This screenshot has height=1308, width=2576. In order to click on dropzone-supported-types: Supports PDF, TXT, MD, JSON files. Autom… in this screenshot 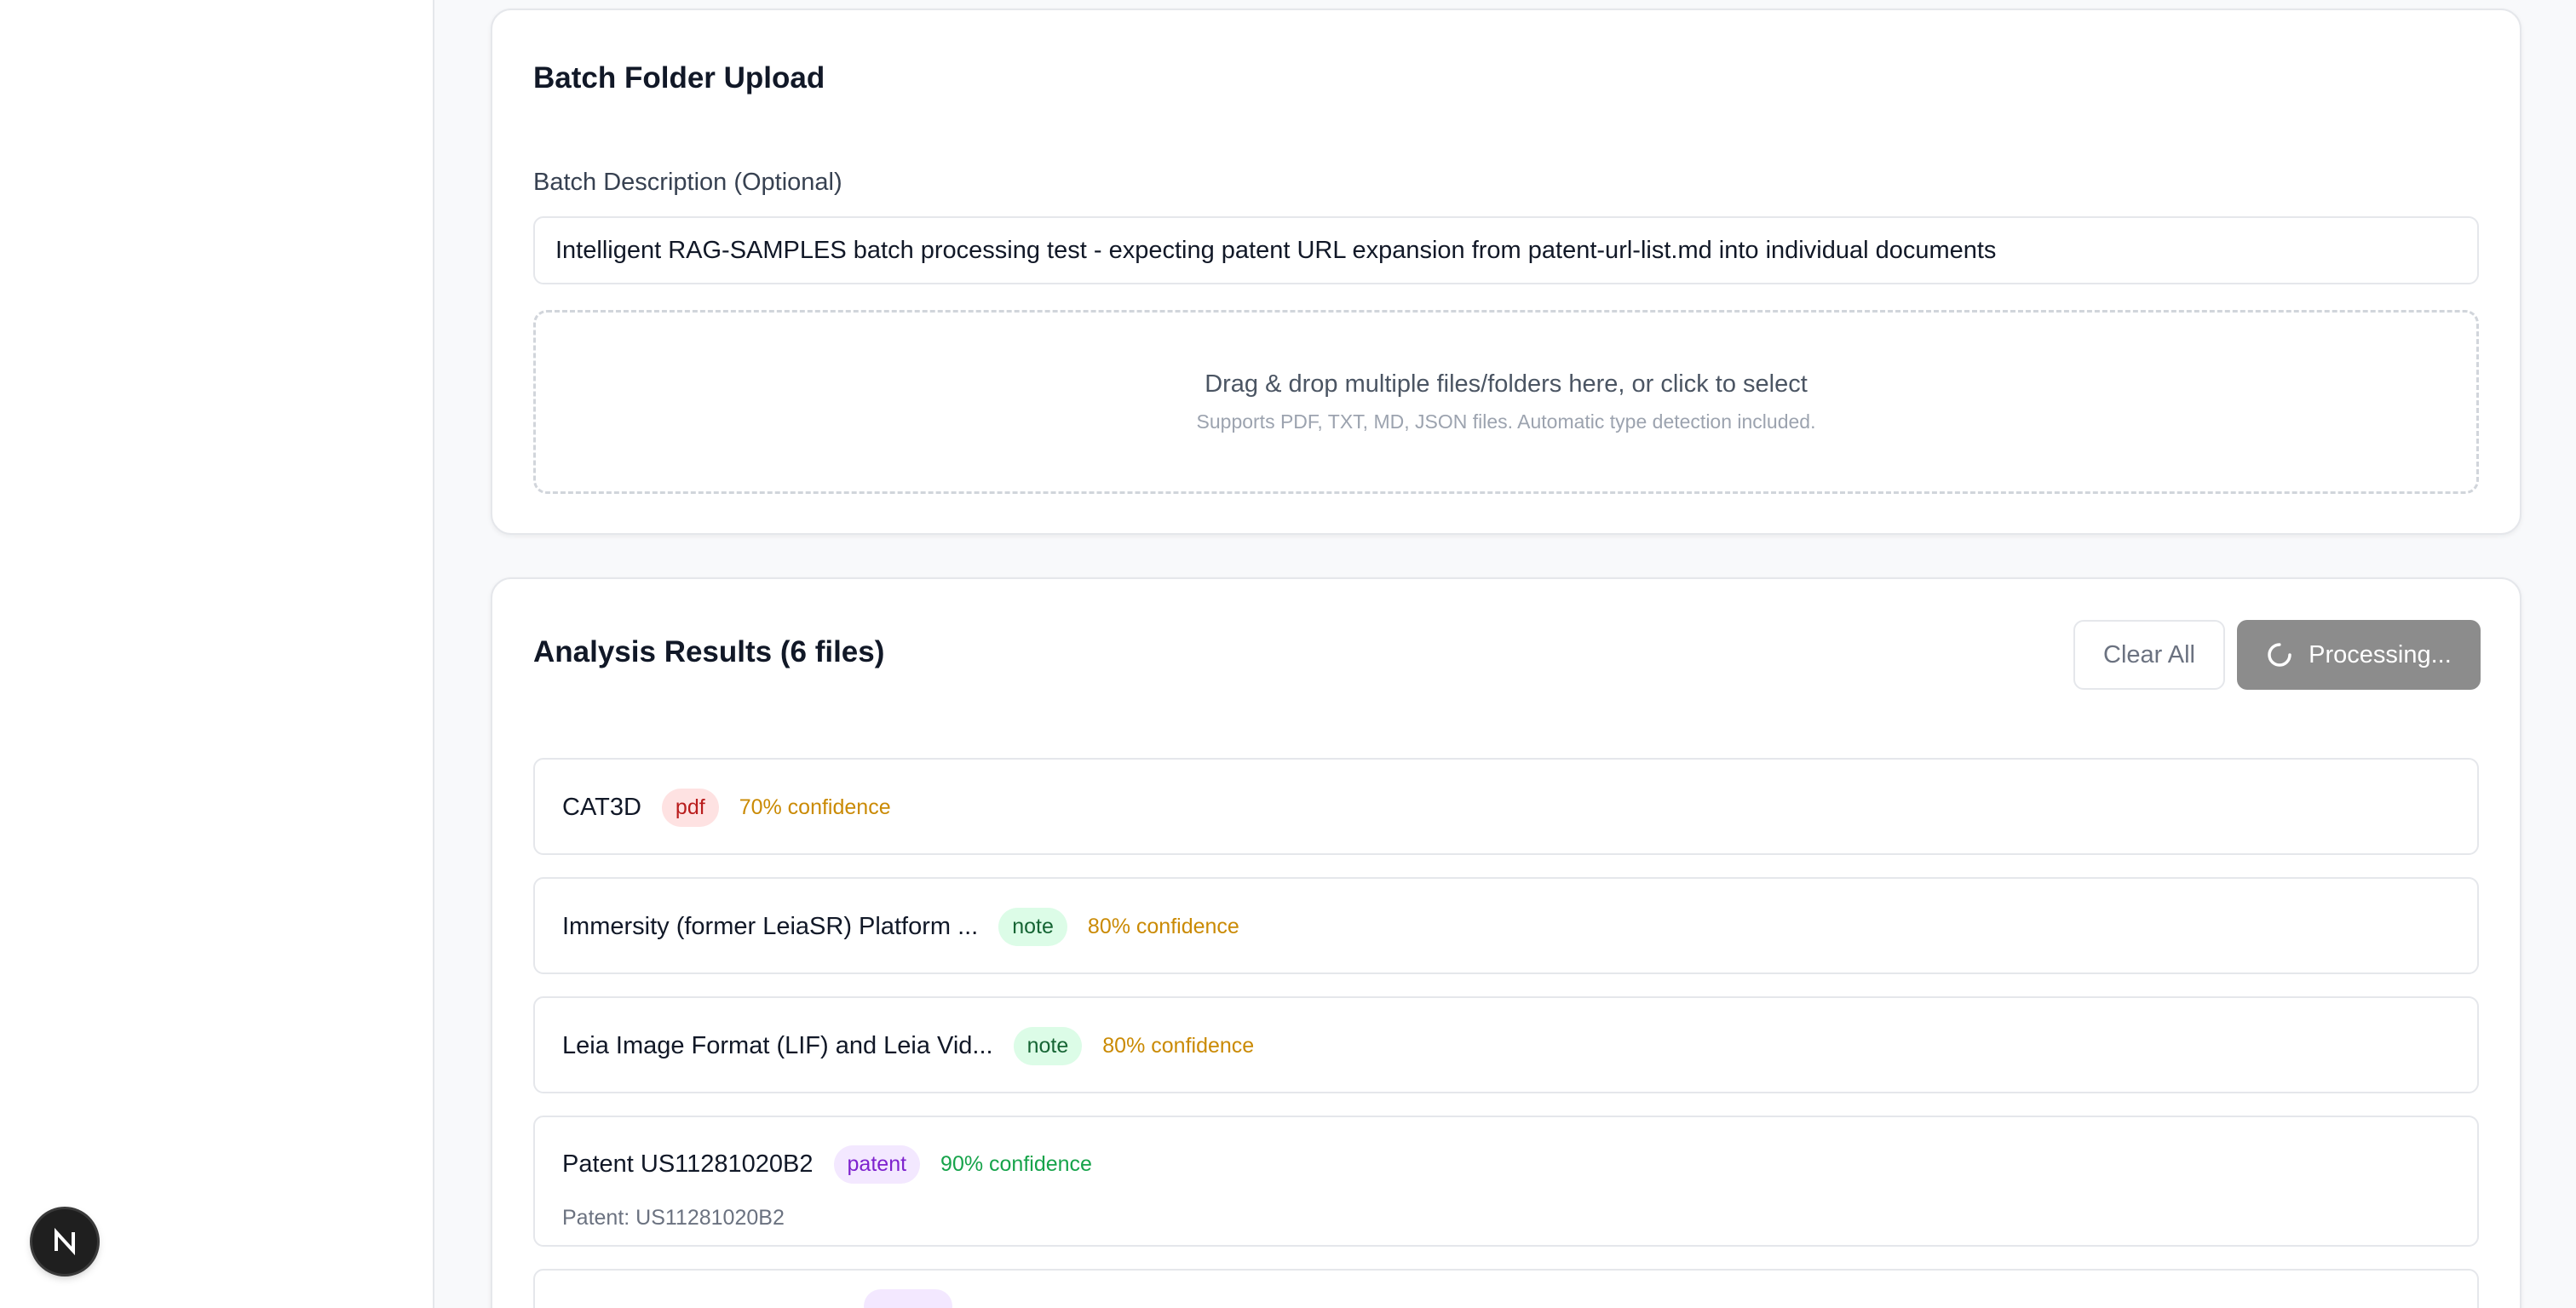, I will do `click(1506, 421)`.